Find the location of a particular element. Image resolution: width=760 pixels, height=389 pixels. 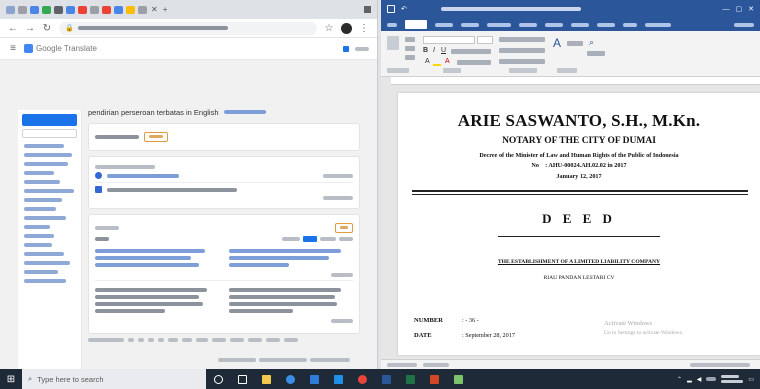

save-icon is located at coordinates (391, 9).